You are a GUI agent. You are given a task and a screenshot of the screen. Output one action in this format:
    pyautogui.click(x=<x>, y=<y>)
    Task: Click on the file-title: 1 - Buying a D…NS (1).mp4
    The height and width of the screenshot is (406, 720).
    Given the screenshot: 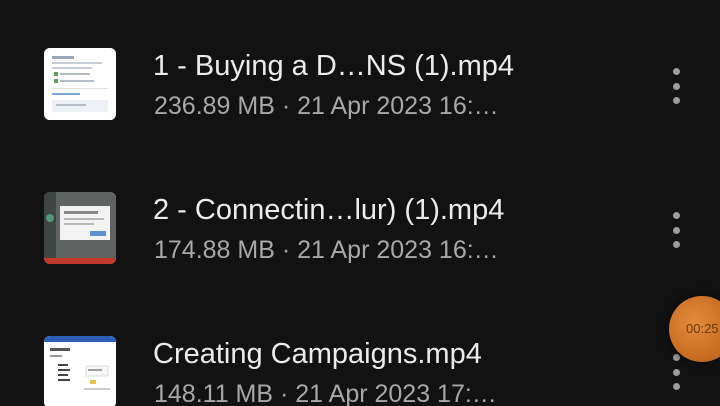 What is the action you would take?
    pyautogui.click(x=334, y=66)
    